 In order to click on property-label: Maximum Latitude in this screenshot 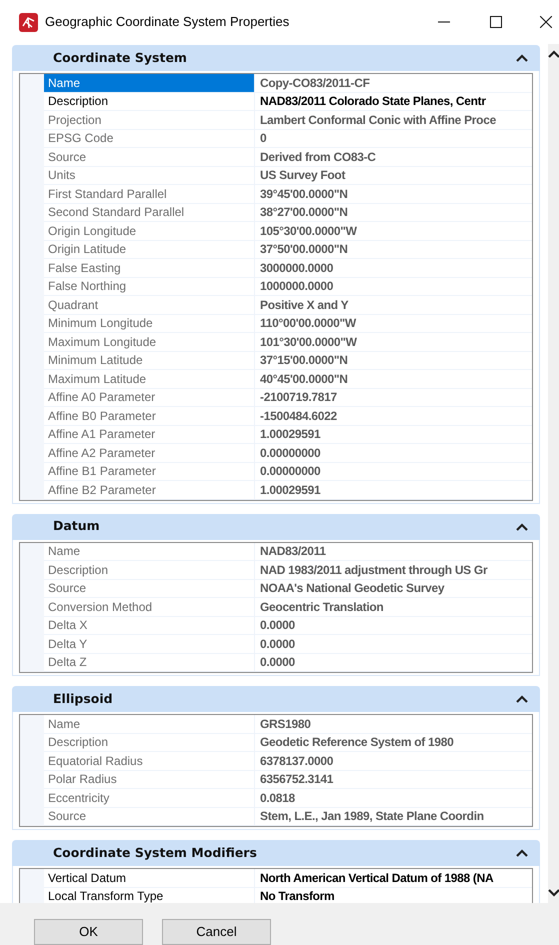, I will do `click(149, 379)`.